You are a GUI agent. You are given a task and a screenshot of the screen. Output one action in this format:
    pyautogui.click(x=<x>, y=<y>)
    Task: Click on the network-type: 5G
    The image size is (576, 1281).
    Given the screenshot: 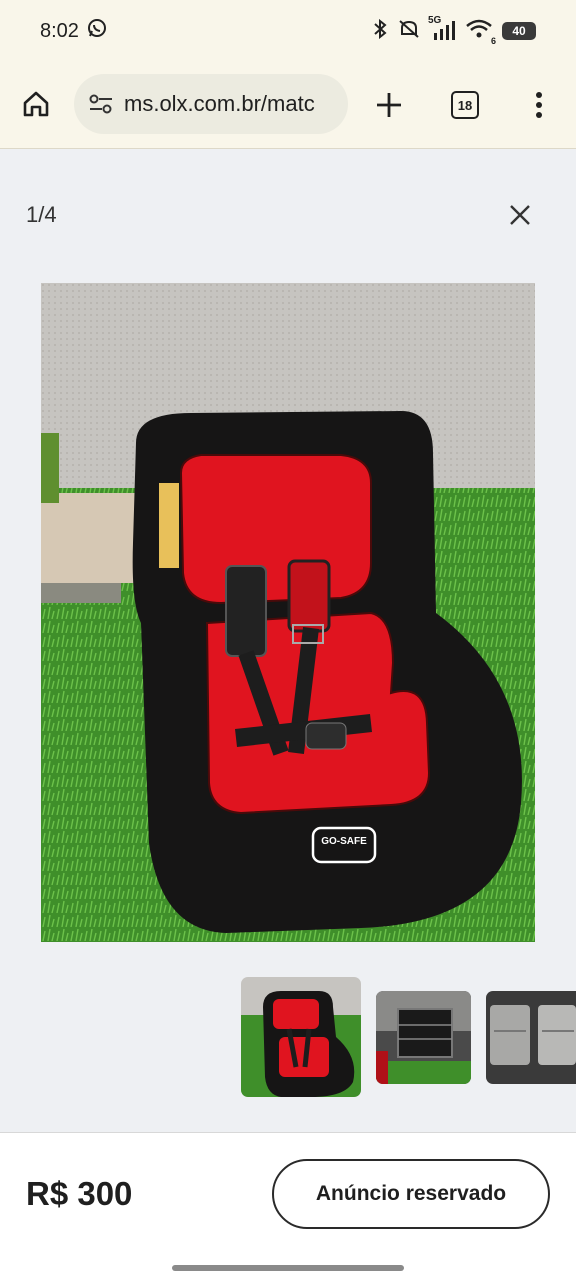 What is the action you would take?
    pyautogui.click(x=435, y=20)
    